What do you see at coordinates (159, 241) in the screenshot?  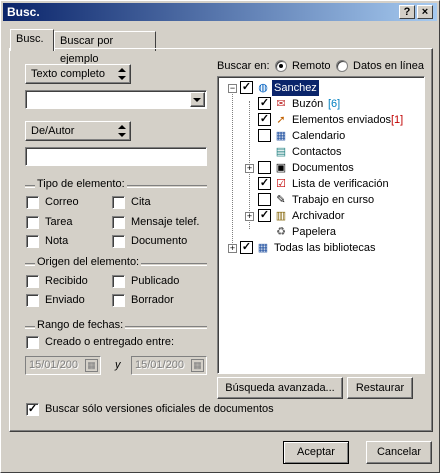 I see `checkbox-document-label: Documento` at bounding box center [159, 241].